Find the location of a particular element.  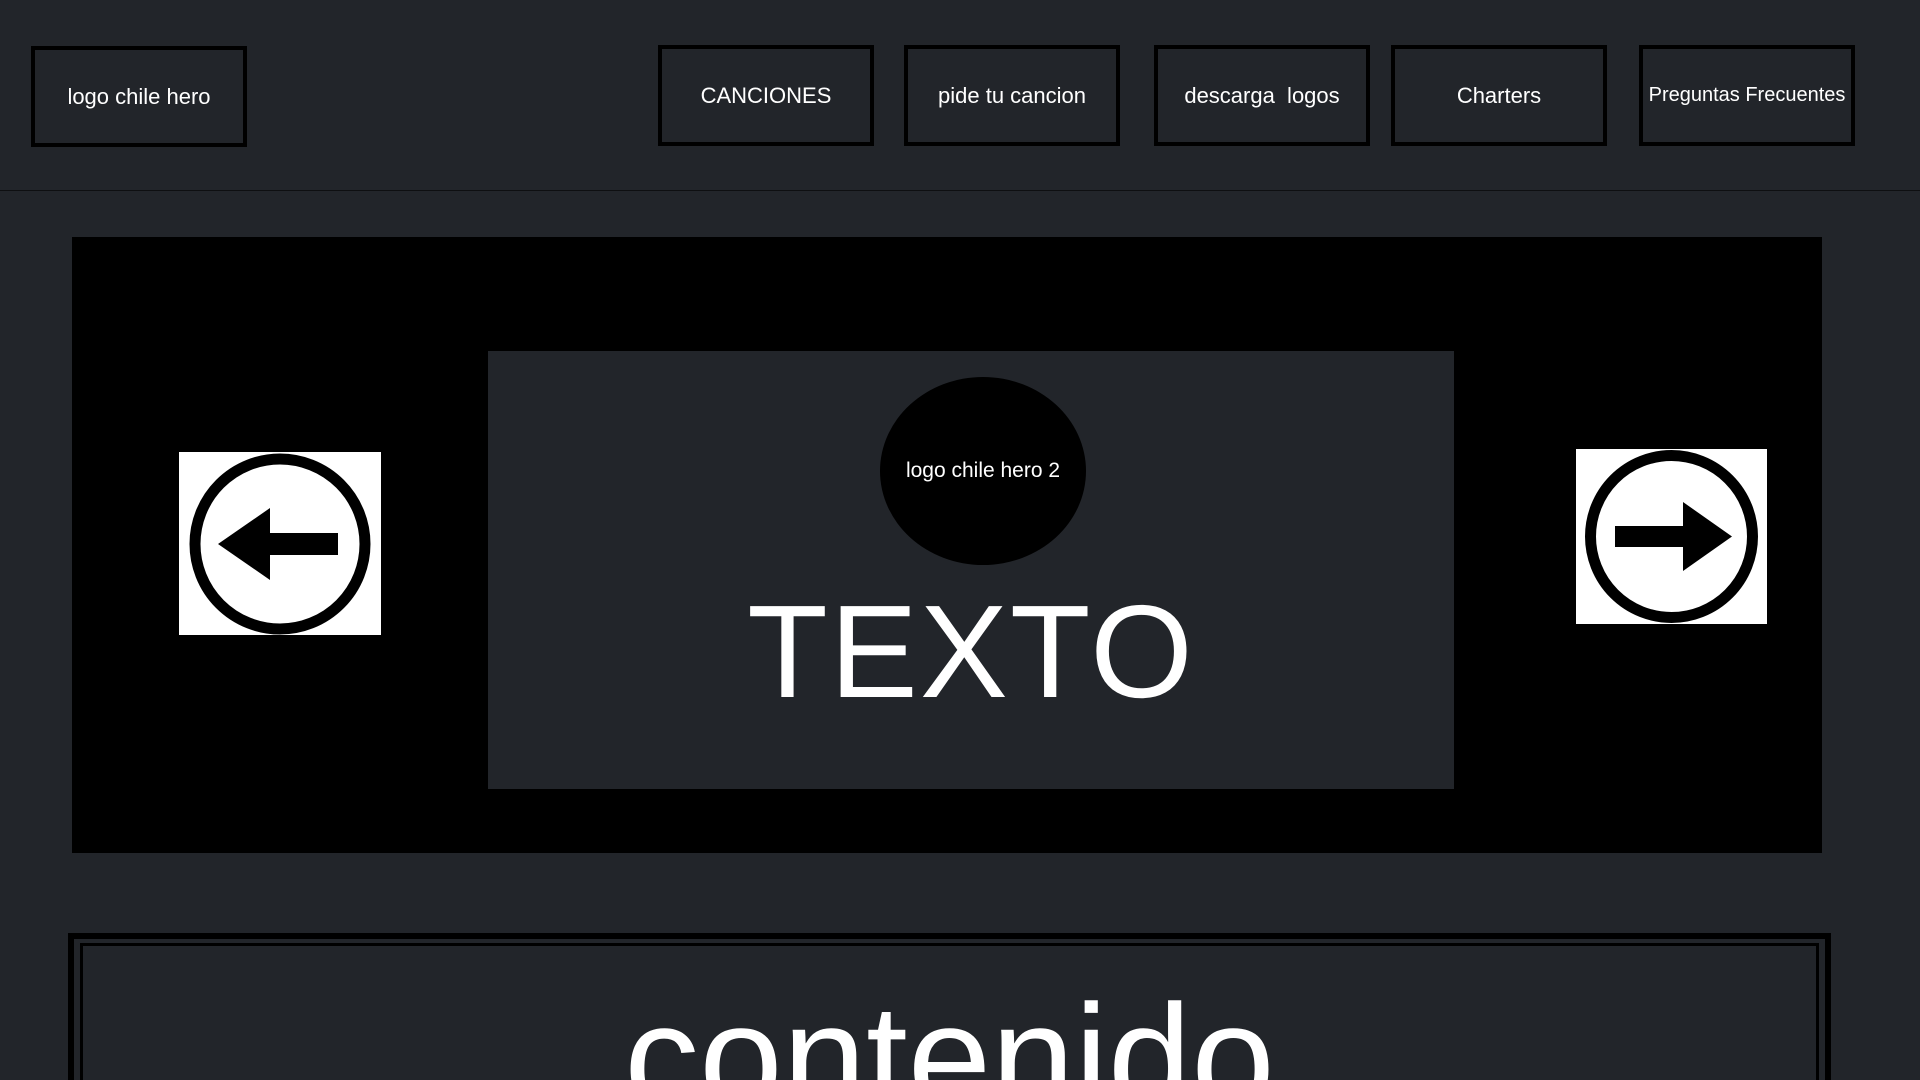

hero-title: TEXTO is located at coordinates (971, 651).